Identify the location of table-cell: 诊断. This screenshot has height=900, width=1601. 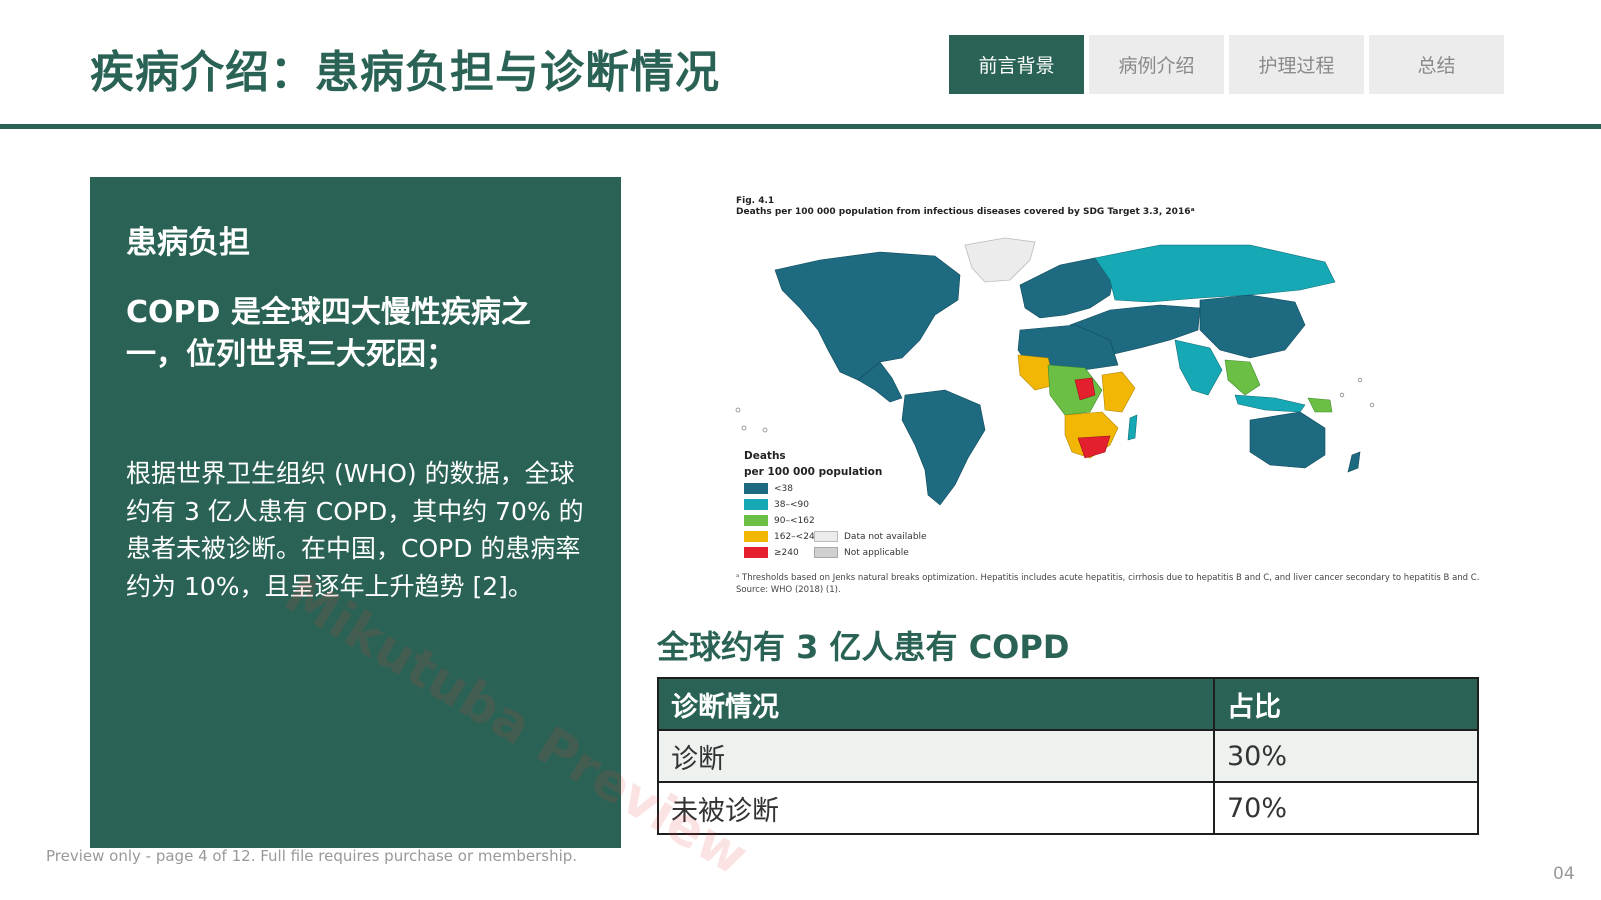
(936, 756).